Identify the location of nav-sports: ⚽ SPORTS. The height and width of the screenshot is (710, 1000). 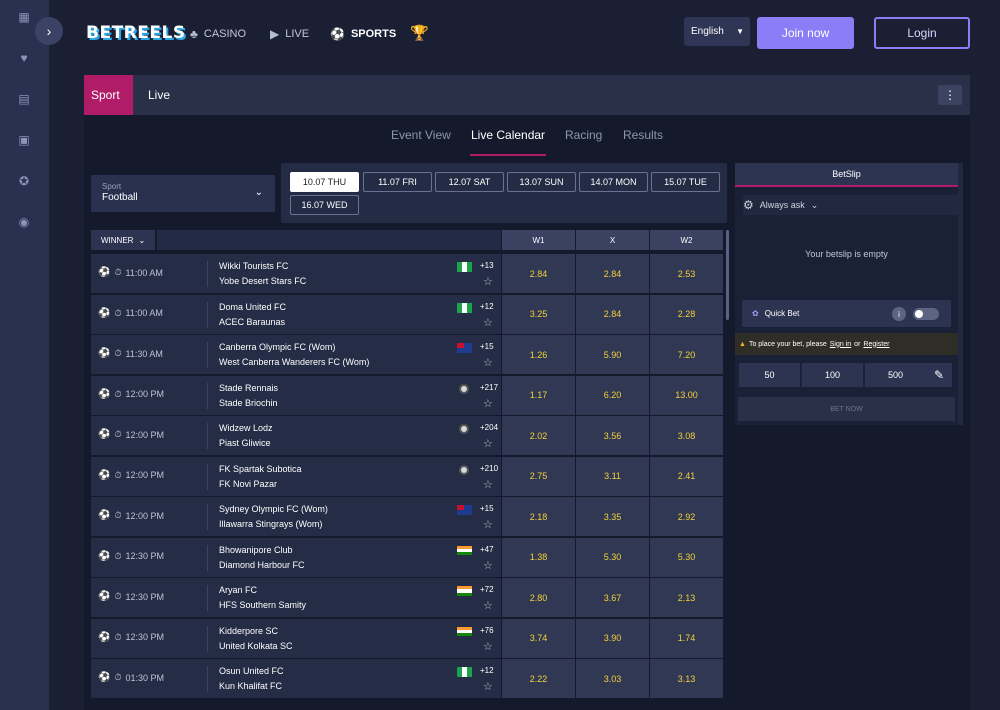
(363, 34).